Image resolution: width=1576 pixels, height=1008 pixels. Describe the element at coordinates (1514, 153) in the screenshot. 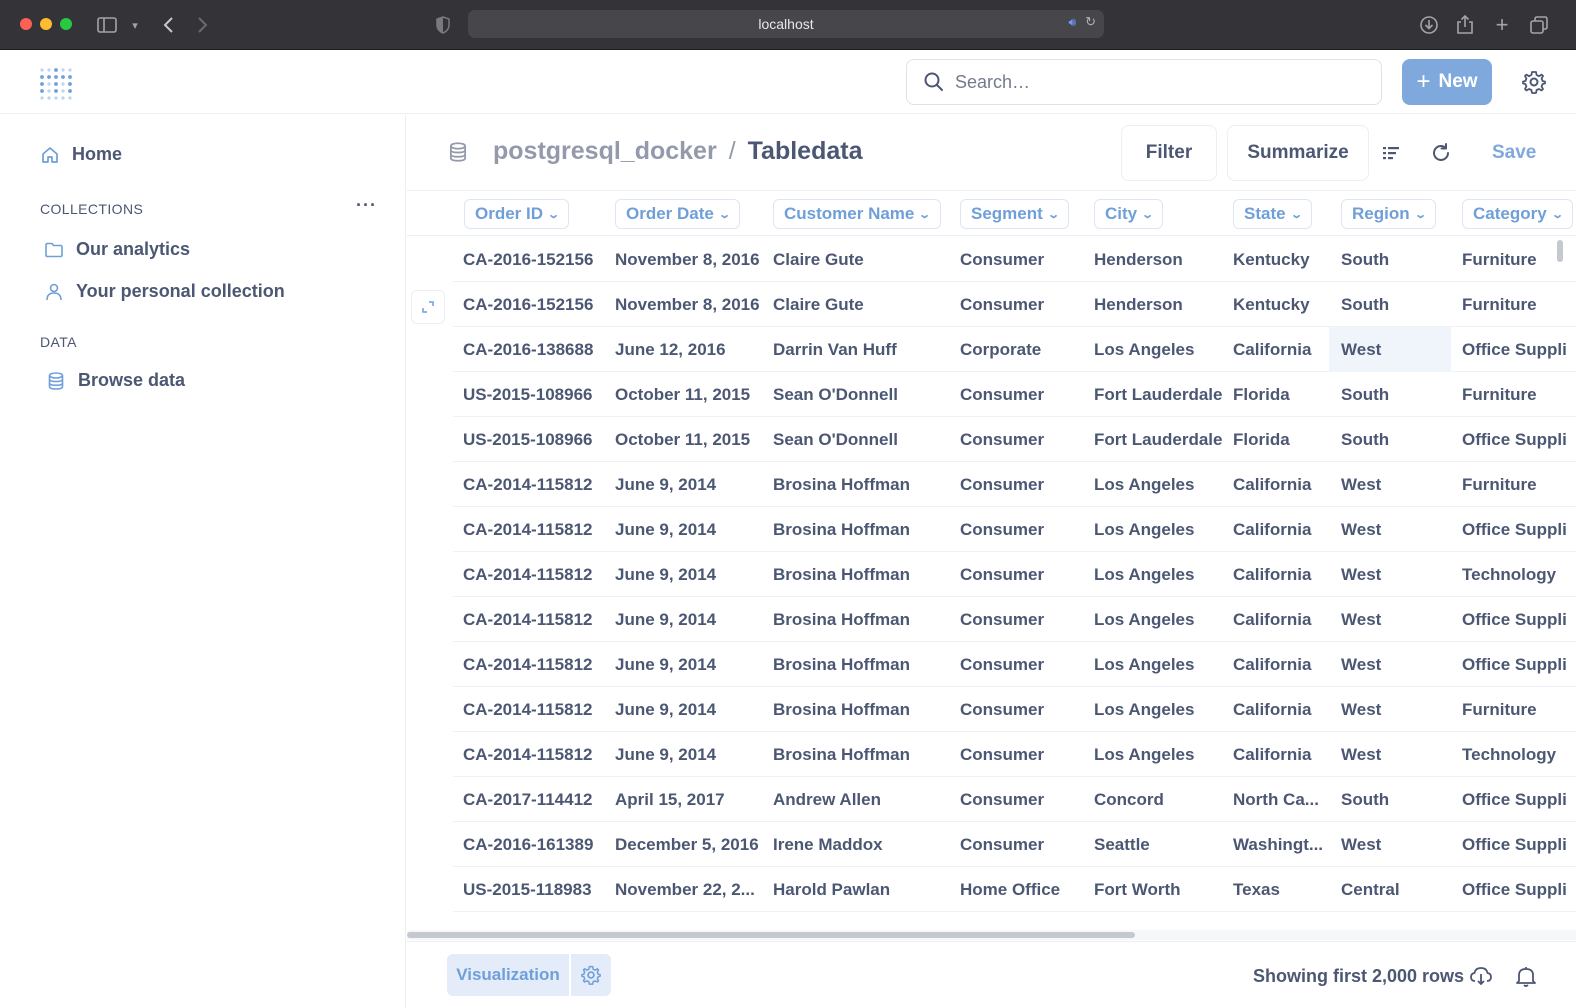

I see `save-button: Save` at that location.